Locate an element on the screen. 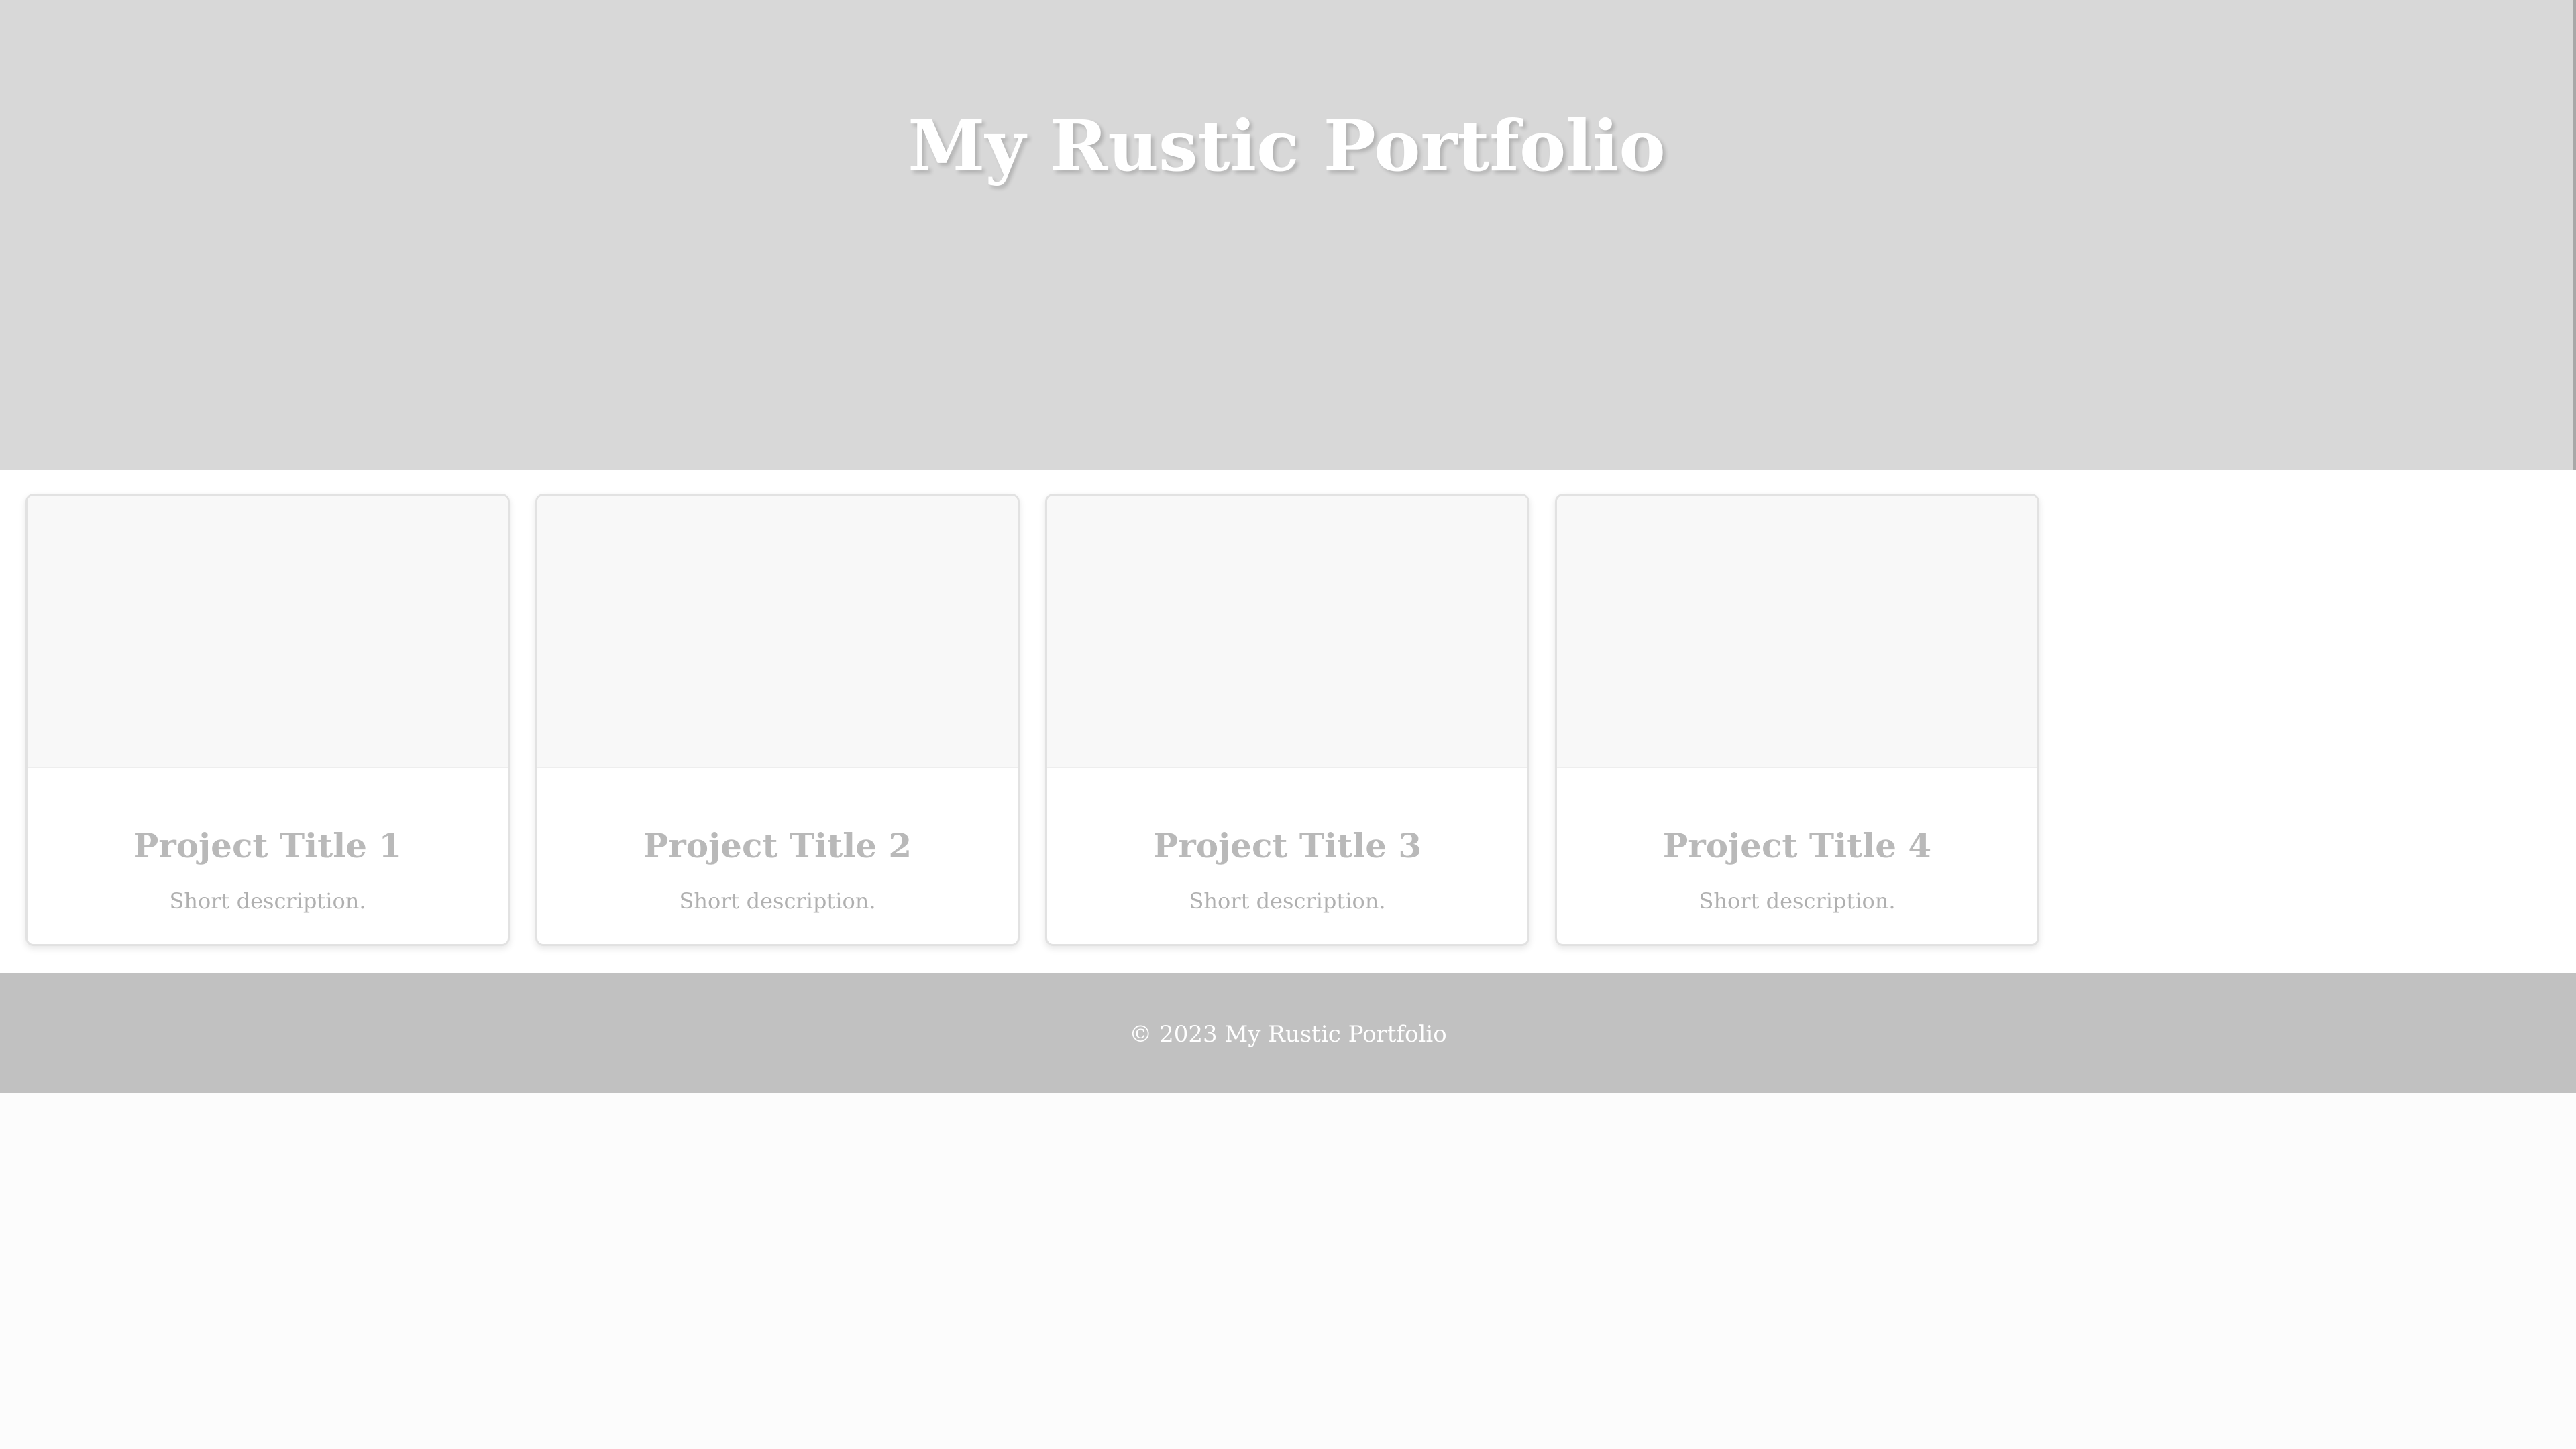  project-card: Project Title 4 Short description. is located at coordinates (1797, 720).